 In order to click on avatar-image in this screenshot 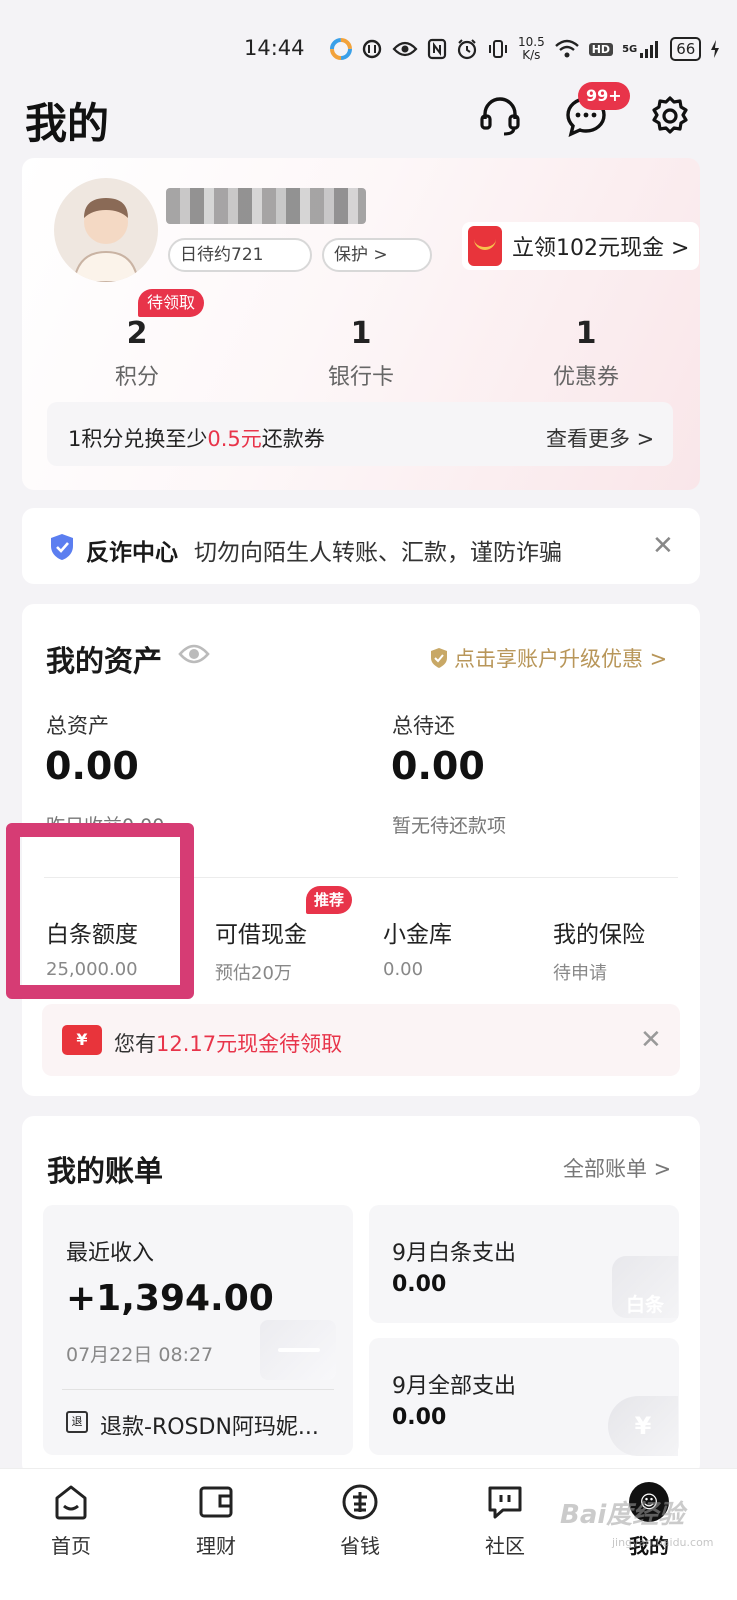, I will do `click(106, 240)`.